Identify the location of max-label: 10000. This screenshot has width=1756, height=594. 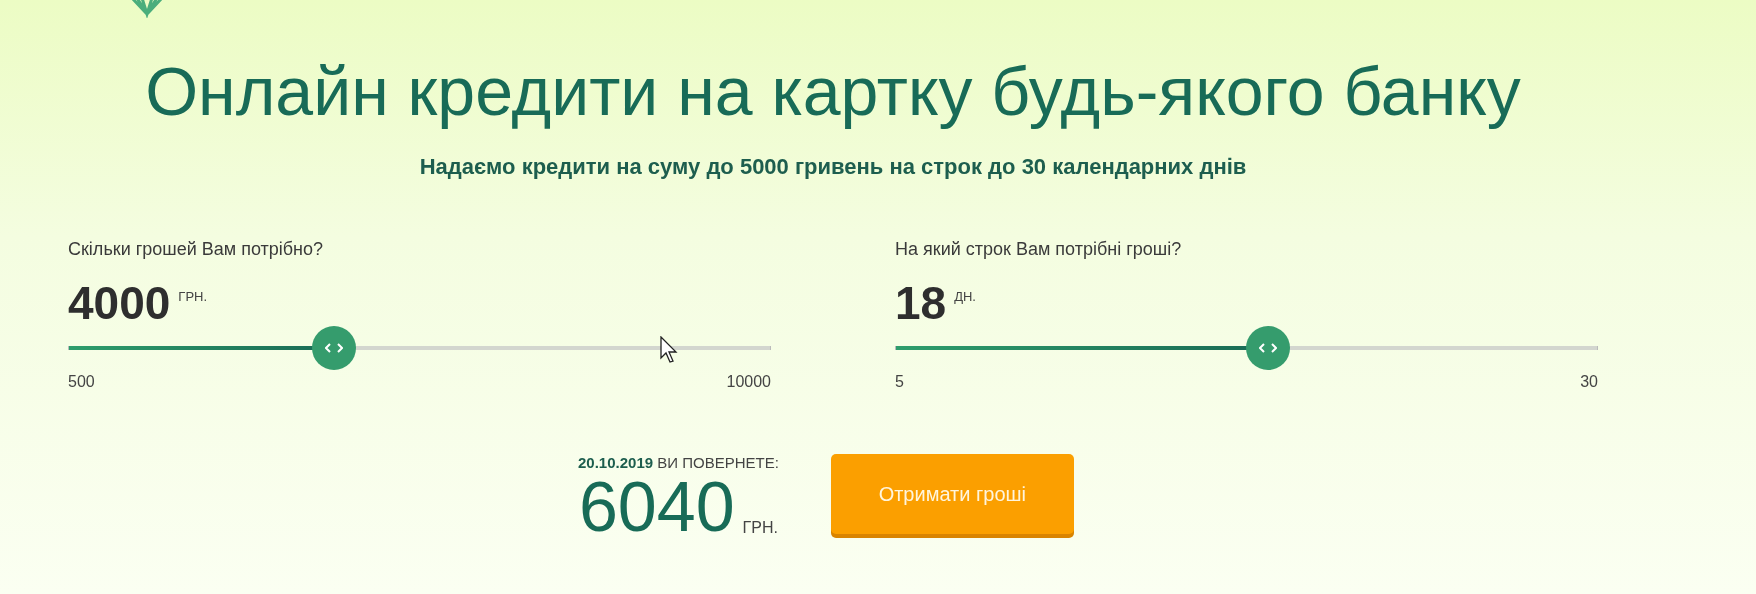
(748, 382).